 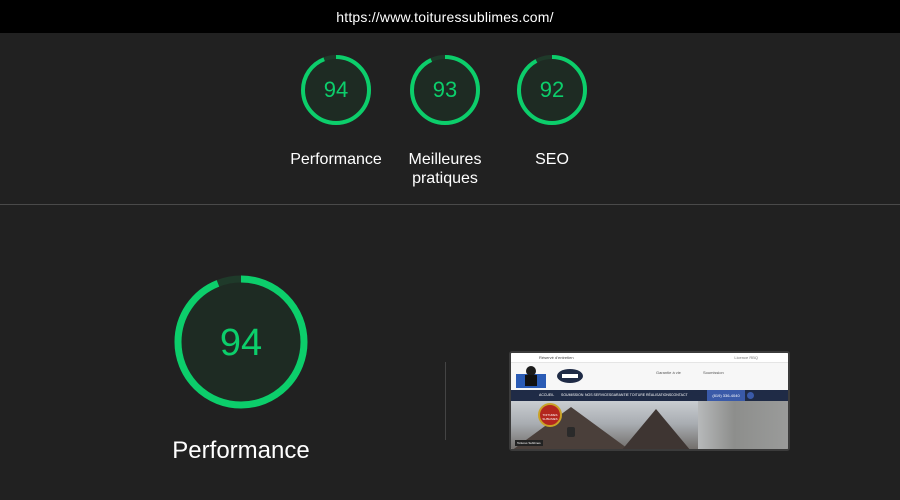 What do you see at coordinates (668, 372) in the screenshot?
I see `thumb-warranty: Garantie à vie` at bounding box center [668, 372].